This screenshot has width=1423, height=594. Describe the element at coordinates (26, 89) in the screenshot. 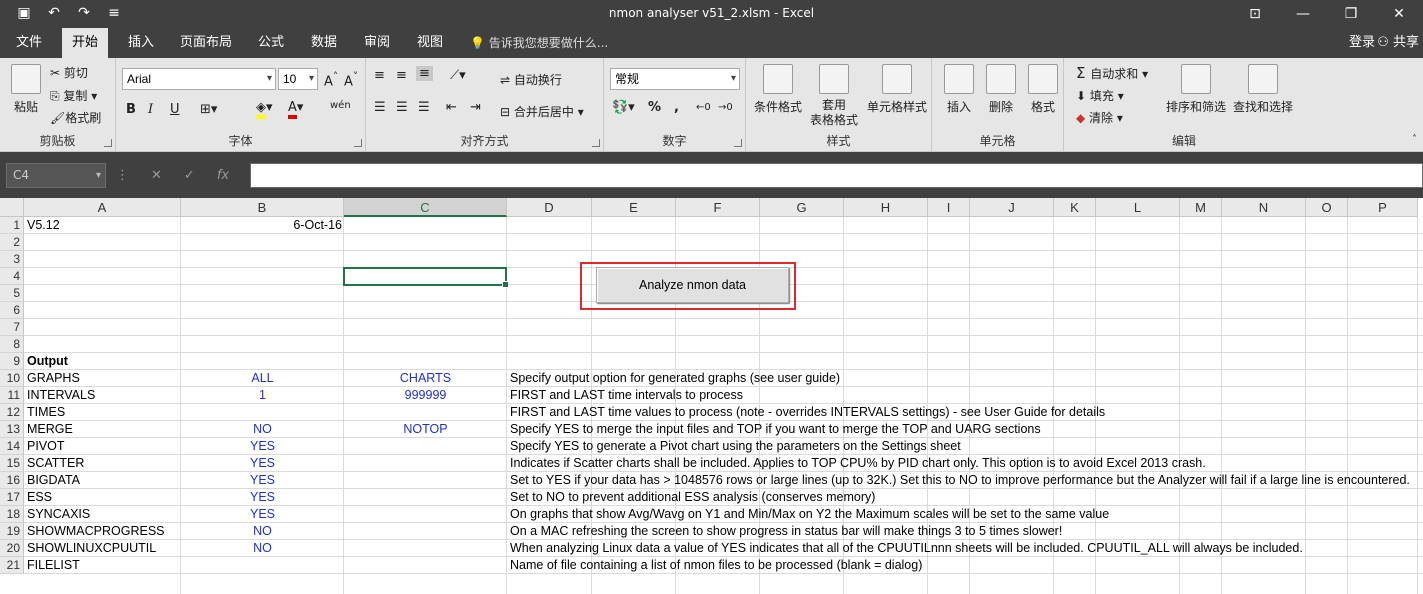

I see `paste-button: 粘贴` at that location.